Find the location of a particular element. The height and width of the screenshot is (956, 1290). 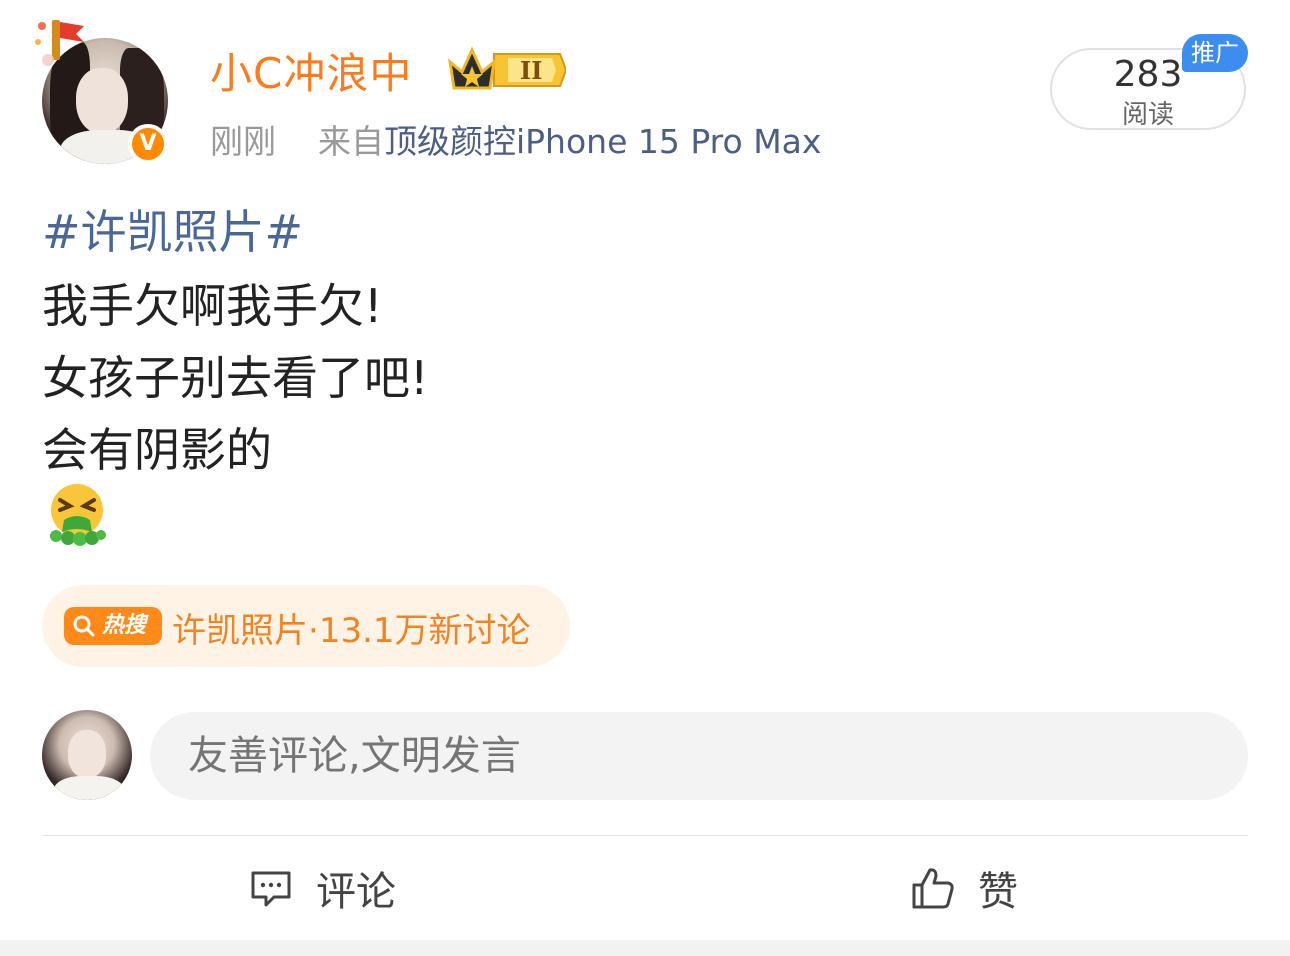

post-text-line: 我手欠啊我手欠! is located at coordinates (212, 306).